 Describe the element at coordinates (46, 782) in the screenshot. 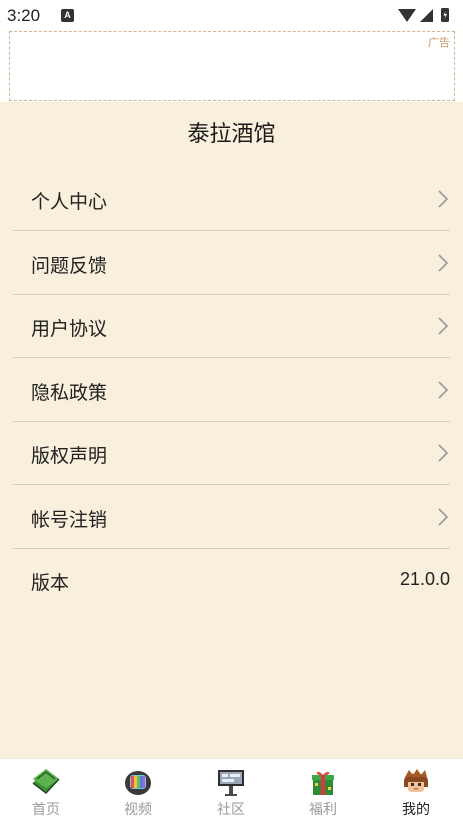

I see `book-icon` at that location.